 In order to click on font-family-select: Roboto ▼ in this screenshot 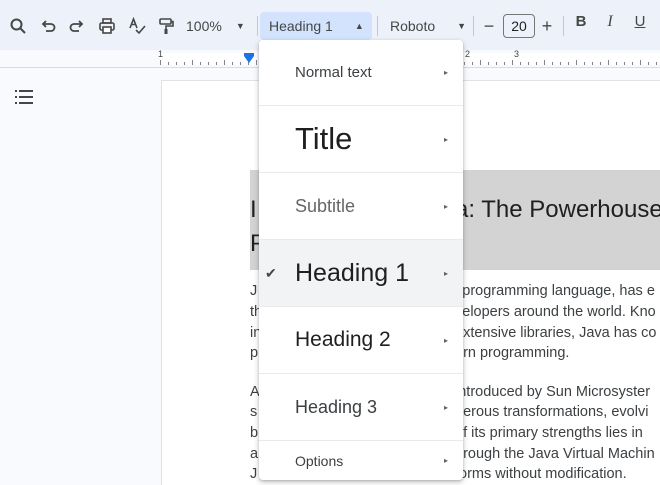, I will do `click(426, 26)`.